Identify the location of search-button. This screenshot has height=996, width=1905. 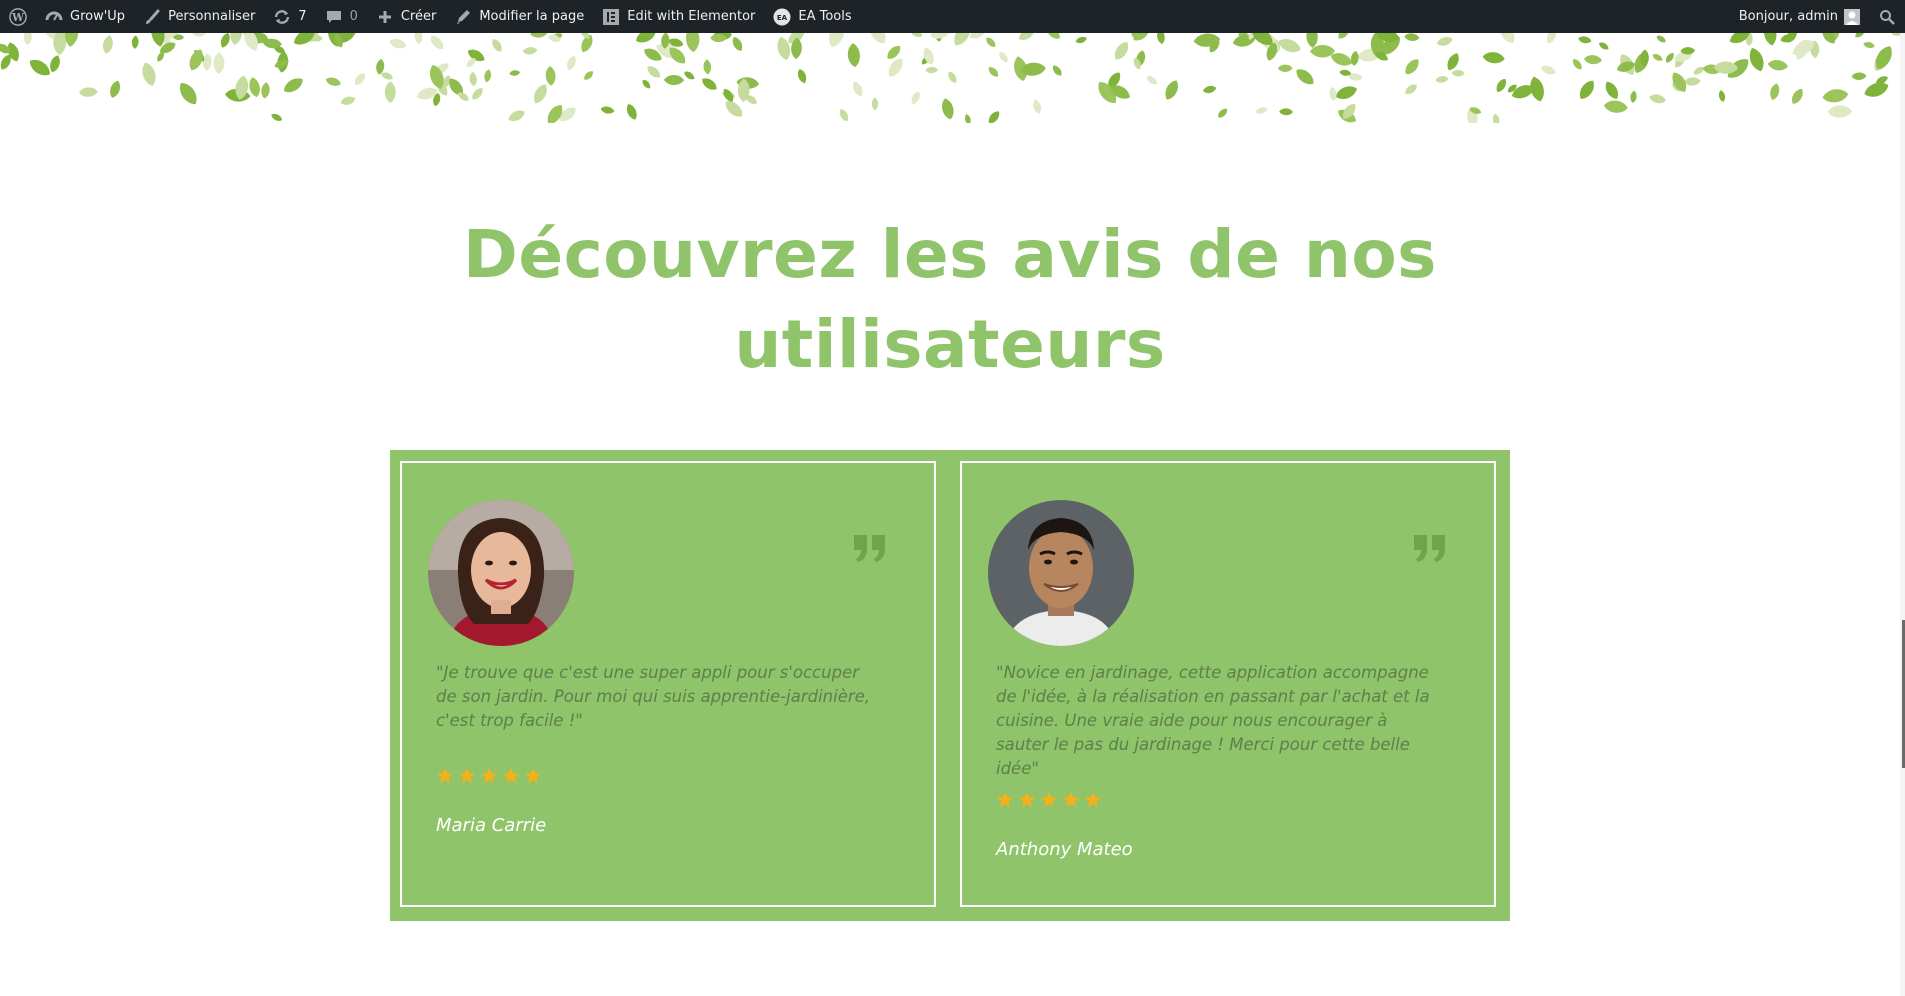
(1887, 16).